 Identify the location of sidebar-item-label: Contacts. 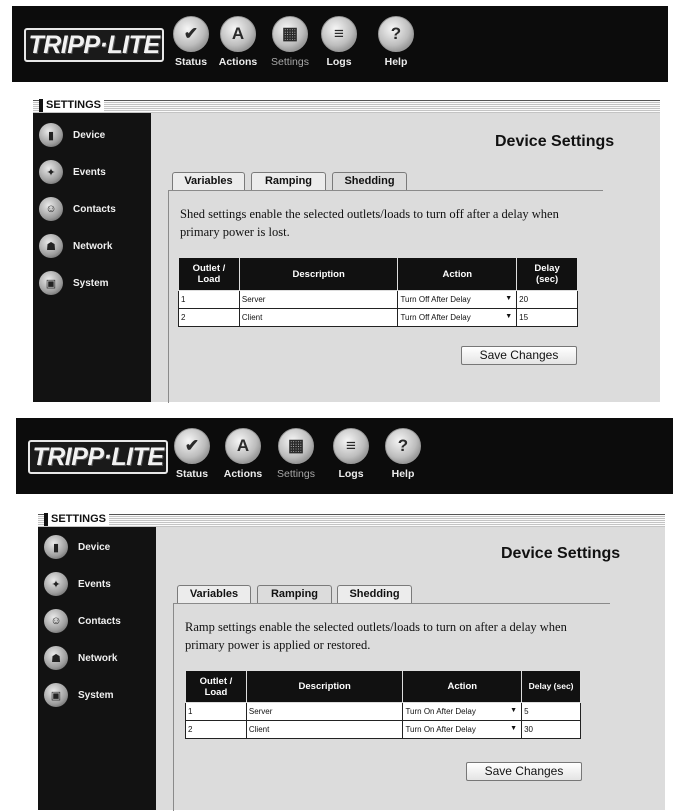
(94, 209).